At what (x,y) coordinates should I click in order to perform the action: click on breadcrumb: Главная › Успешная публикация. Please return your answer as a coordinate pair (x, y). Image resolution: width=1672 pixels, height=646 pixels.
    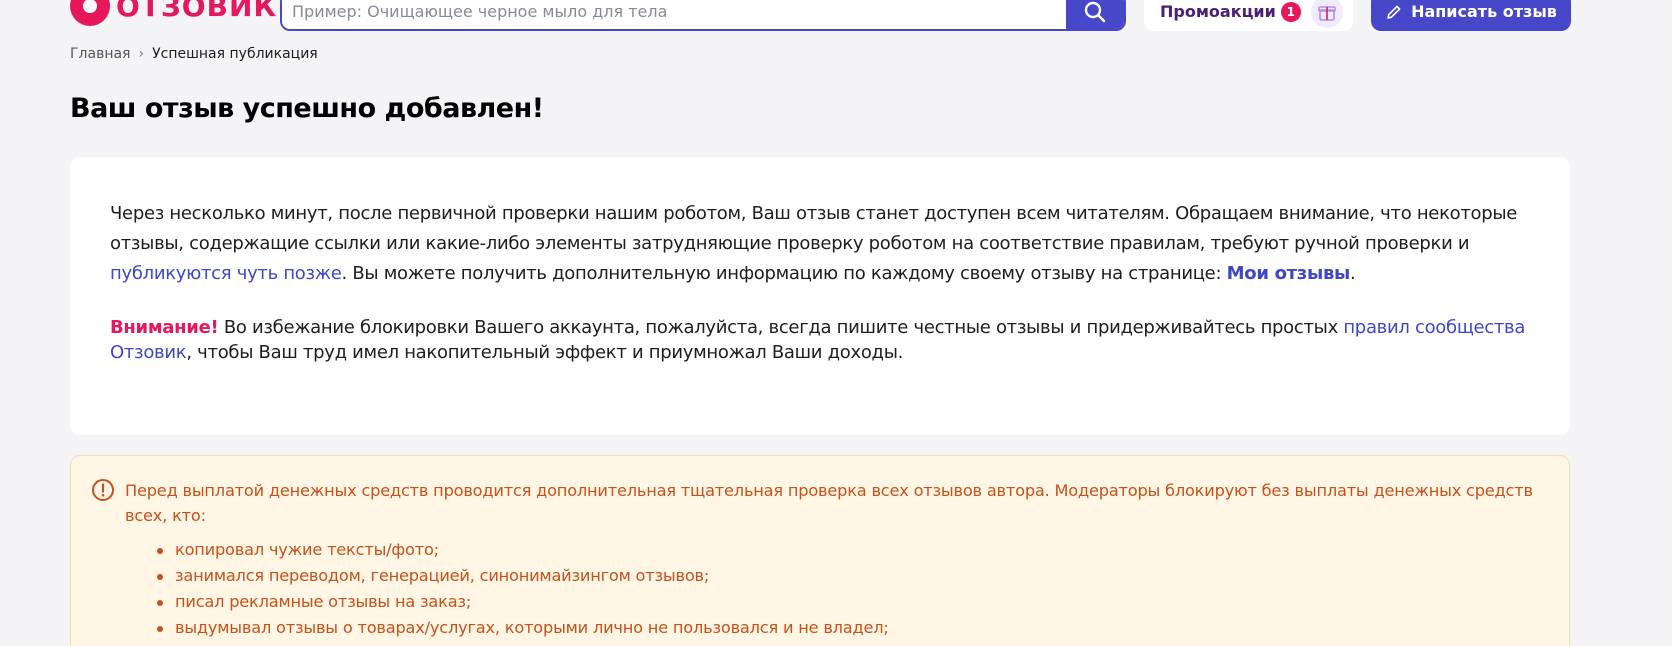
    Looking at the image, I should click on (194, 54).